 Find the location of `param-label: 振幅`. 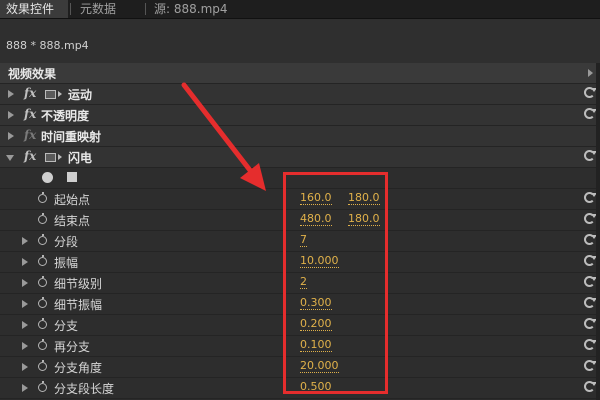

param-label: 振幅 is located at coordinates (66, 263).